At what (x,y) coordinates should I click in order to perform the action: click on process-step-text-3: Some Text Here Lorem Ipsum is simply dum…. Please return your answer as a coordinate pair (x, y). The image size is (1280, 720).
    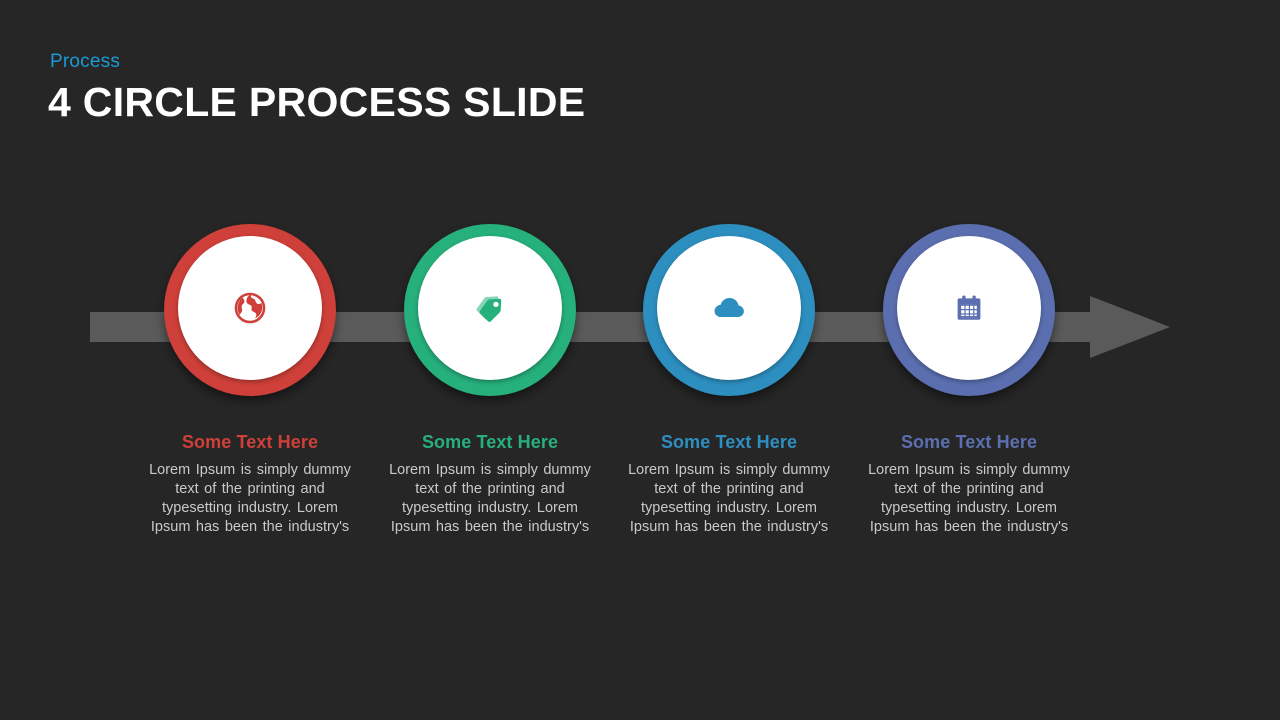
    Looking at the image, I should click on (729, 484).